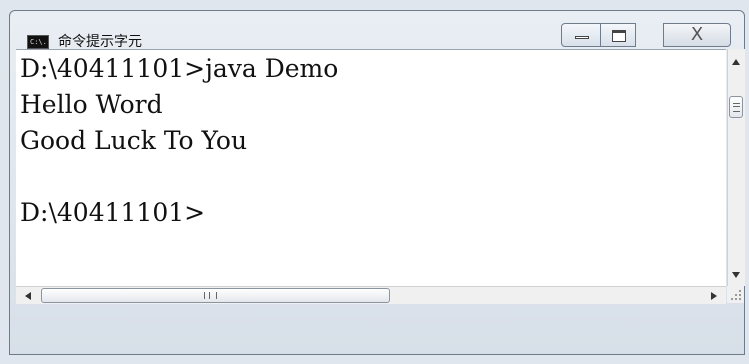 The image size is (749, 364). Describe the element at coordinates (735, 294) in the screenshot. I see `resize-grip-icon` at that location.